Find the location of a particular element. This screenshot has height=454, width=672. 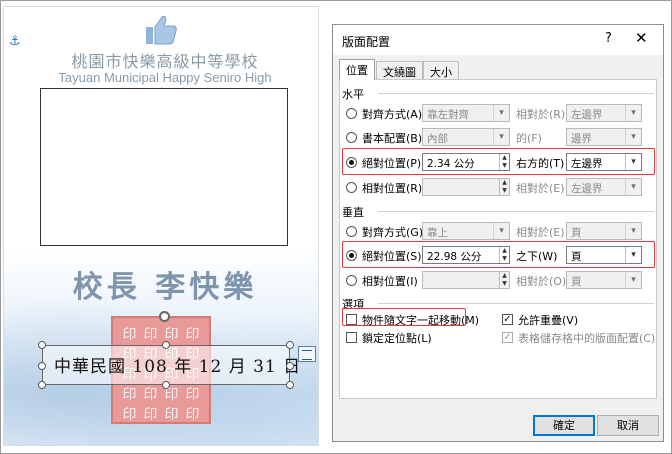

label-move-with-text: 物件隨文字一起移動(M) is located at coordinates (421, 320).